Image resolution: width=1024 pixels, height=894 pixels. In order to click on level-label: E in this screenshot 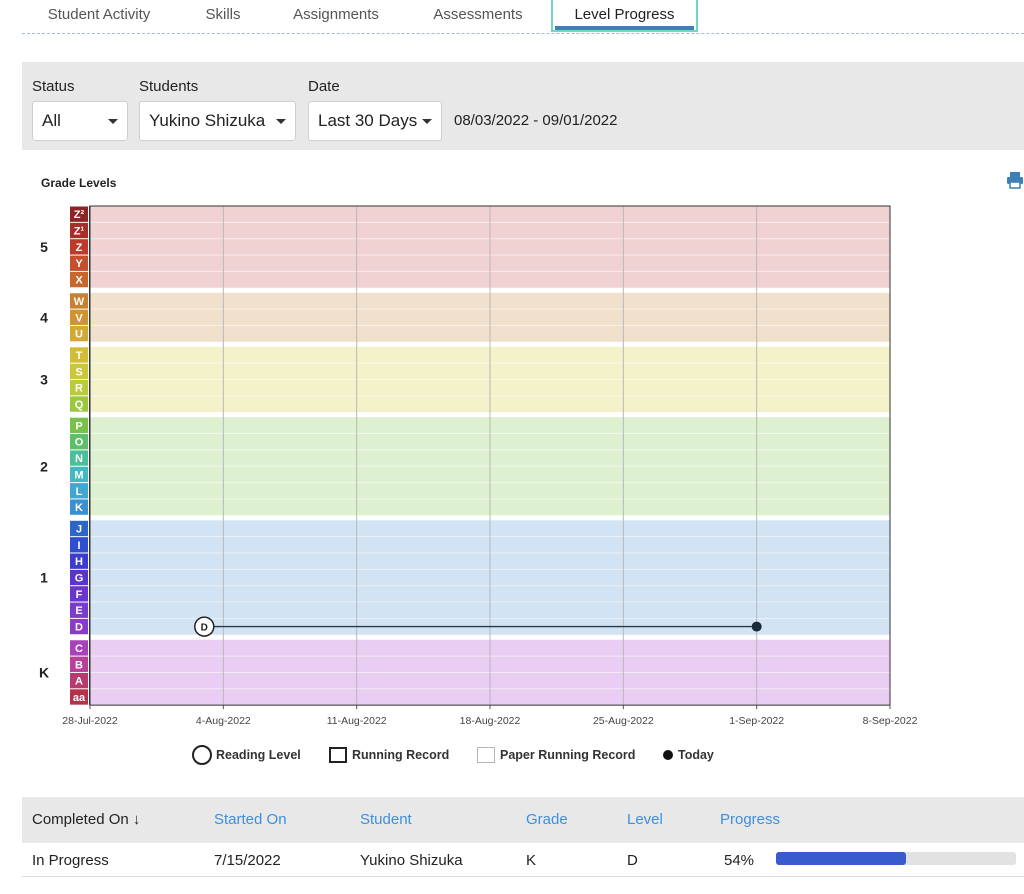, I will do `click(78, 611)`.